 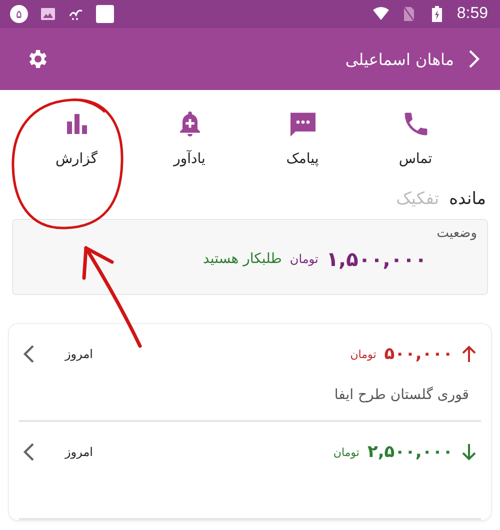 What do you see at coordinates (401, 395) in the screenshot?
I see `transaction-description: قوری گلستان طرح ایفا` at bounding box center [401, 395].